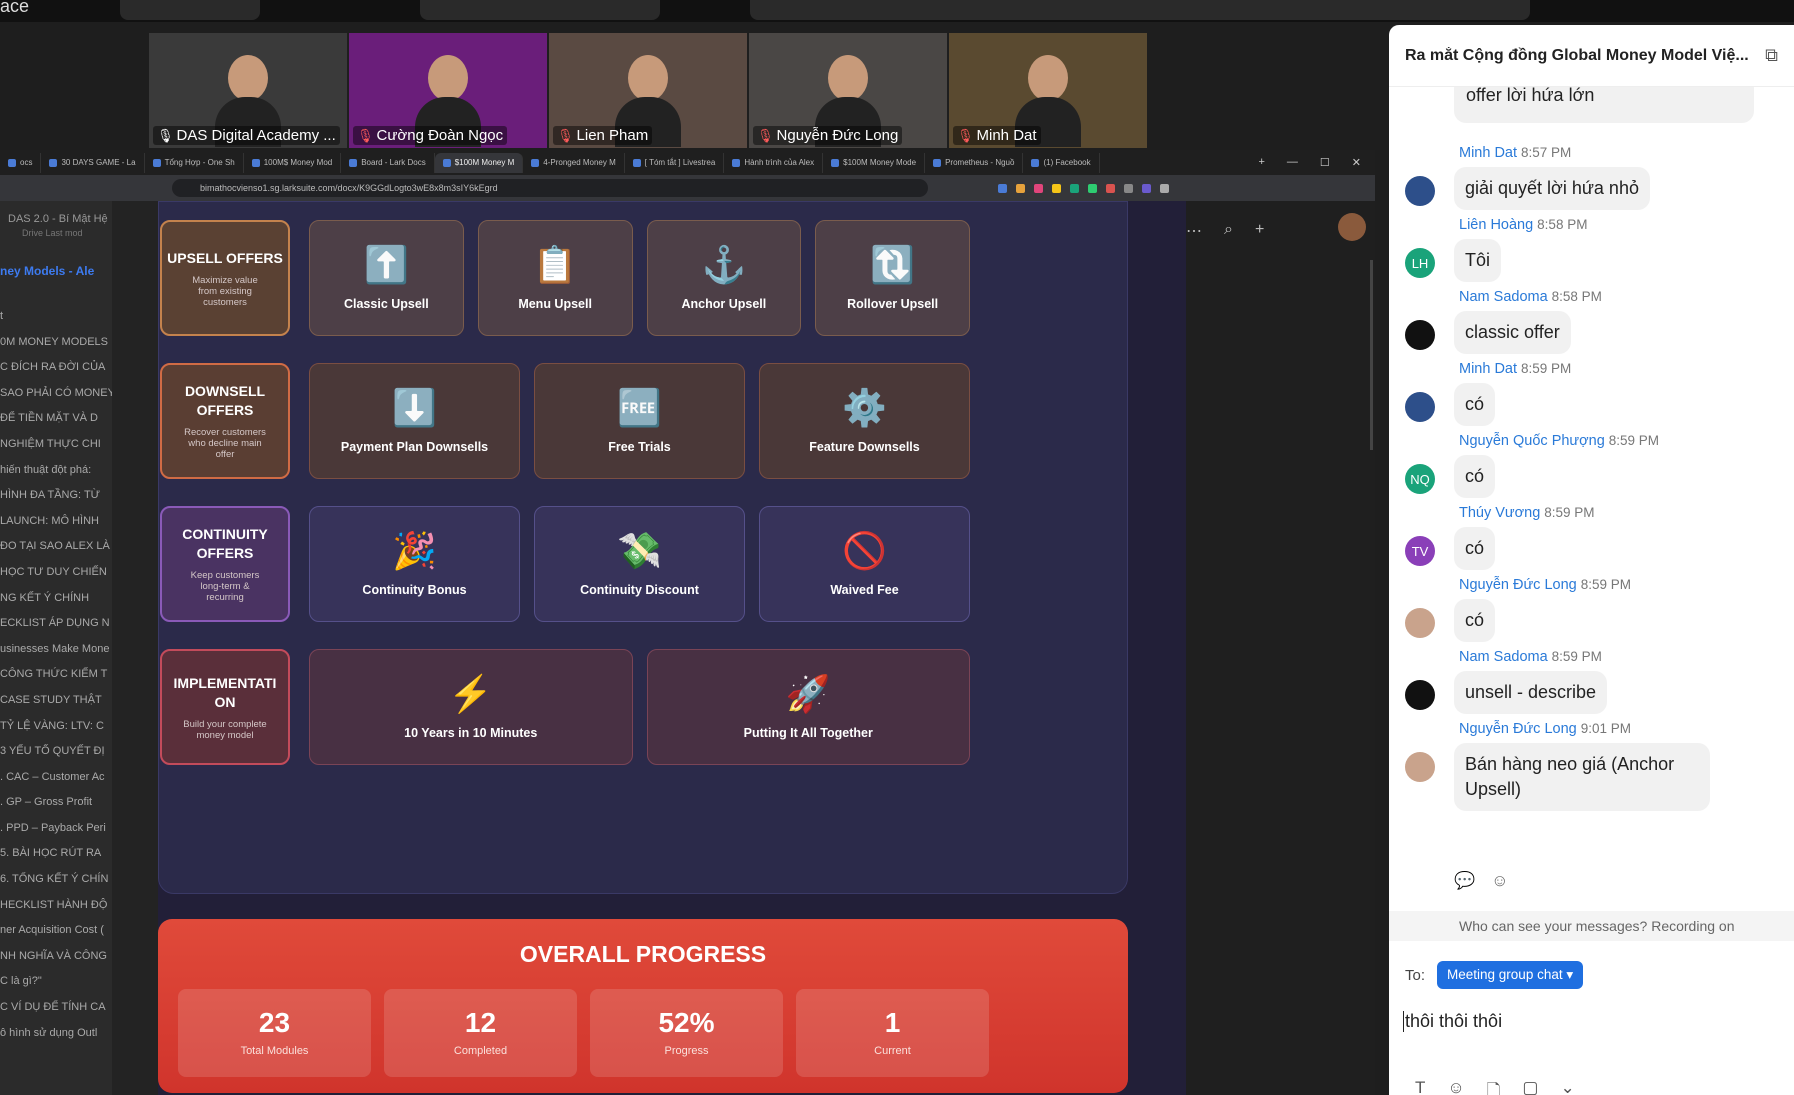 The height and width of the screenshot is (1095, 1794). I want to click on browser-tab: 30 DAYS GAME - La, so click(93, 162).